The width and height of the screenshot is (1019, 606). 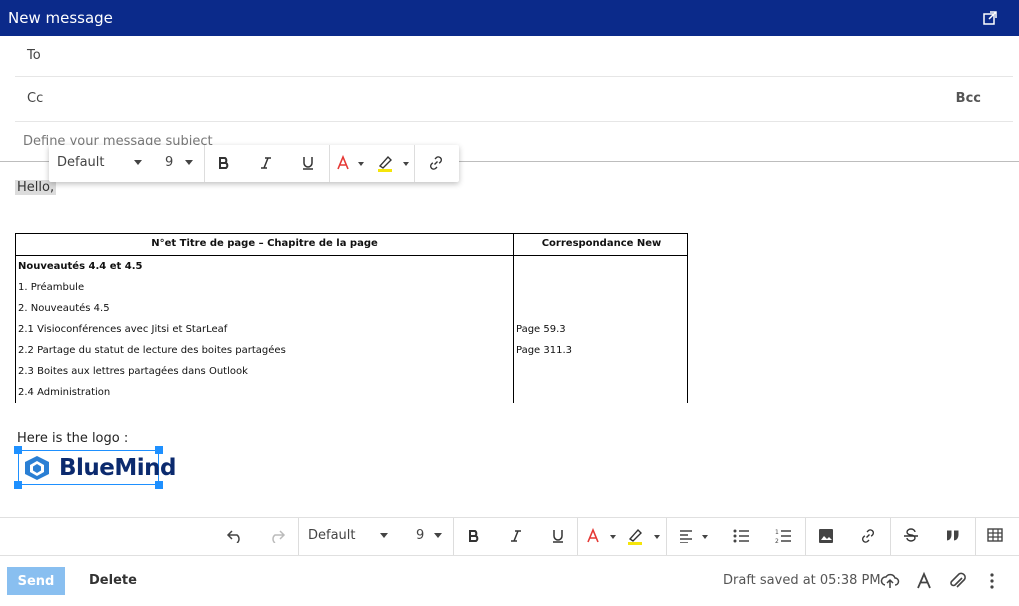 What do you see at coordinates (777, 541) in the screenshot?
I see `svg-text: 2` at bounding box center [777, 541].